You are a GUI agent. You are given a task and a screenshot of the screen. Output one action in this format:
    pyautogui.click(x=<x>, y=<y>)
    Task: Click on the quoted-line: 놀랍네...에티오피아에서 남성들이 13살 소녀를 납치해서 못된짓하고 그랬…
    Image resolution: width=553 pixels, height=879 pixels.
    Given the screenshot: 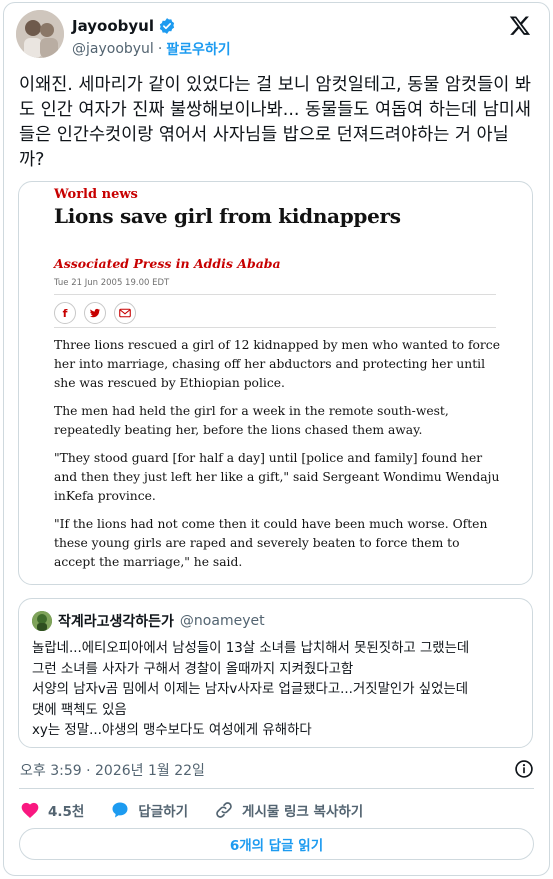 What is the action you would take?
    pyautogui.click(x=251, y=648)
    